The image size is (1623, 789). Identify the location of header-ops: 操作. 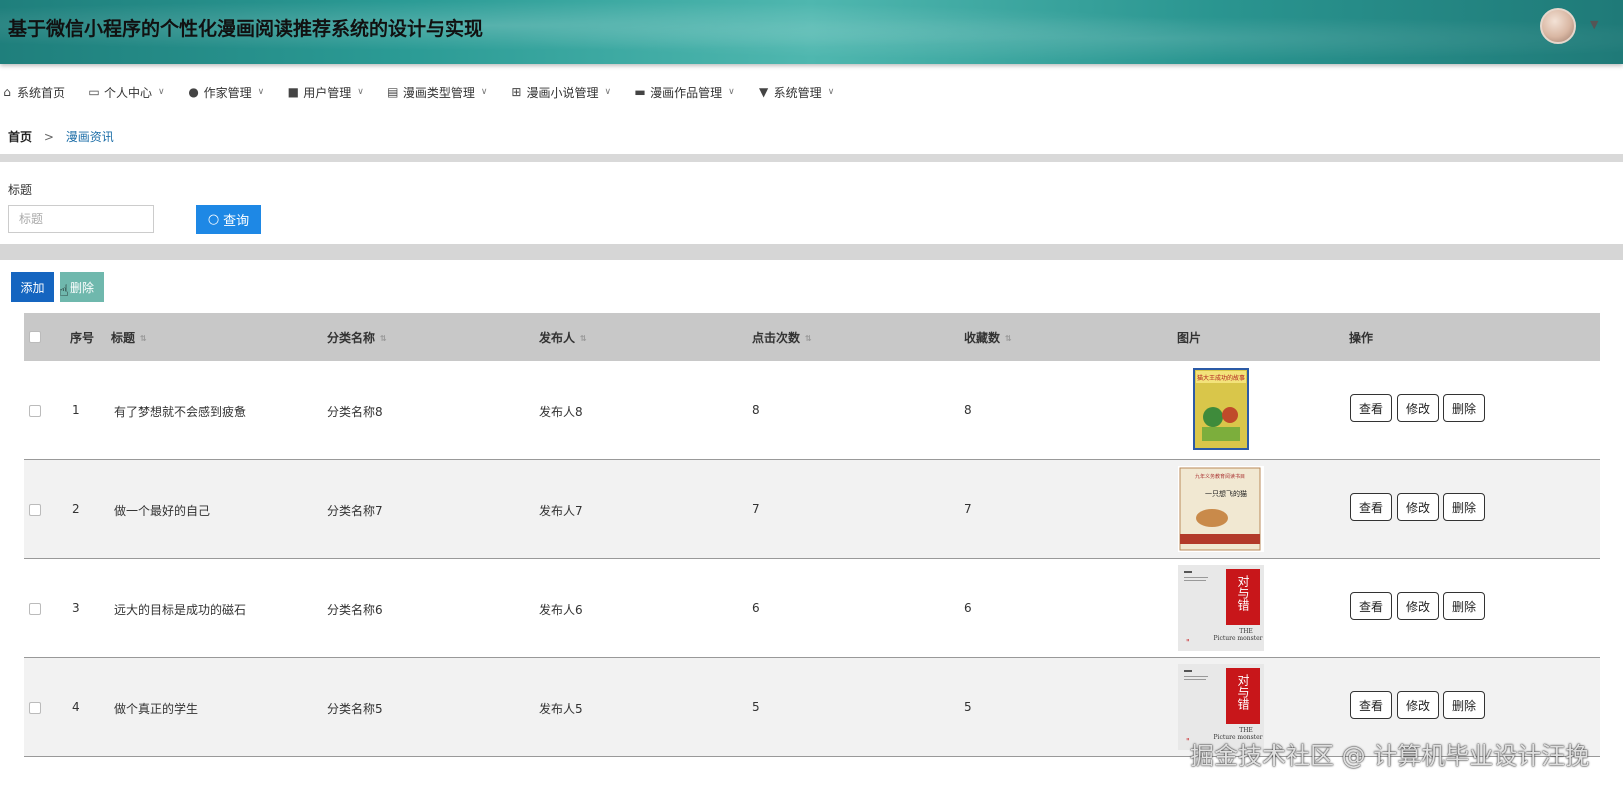
(1361, 338).